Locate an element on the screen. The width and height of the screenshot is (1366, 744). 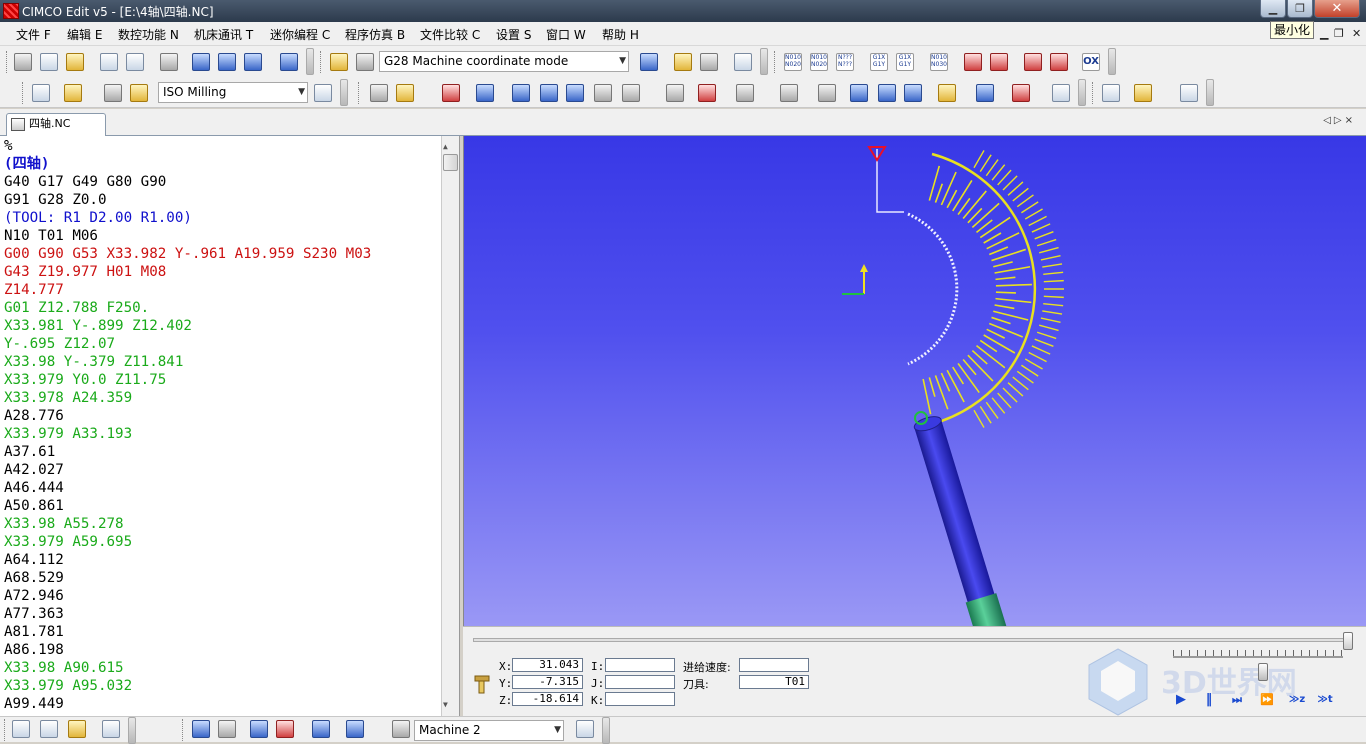
step-button: ⏭ is located at coordinates (1237, 700).